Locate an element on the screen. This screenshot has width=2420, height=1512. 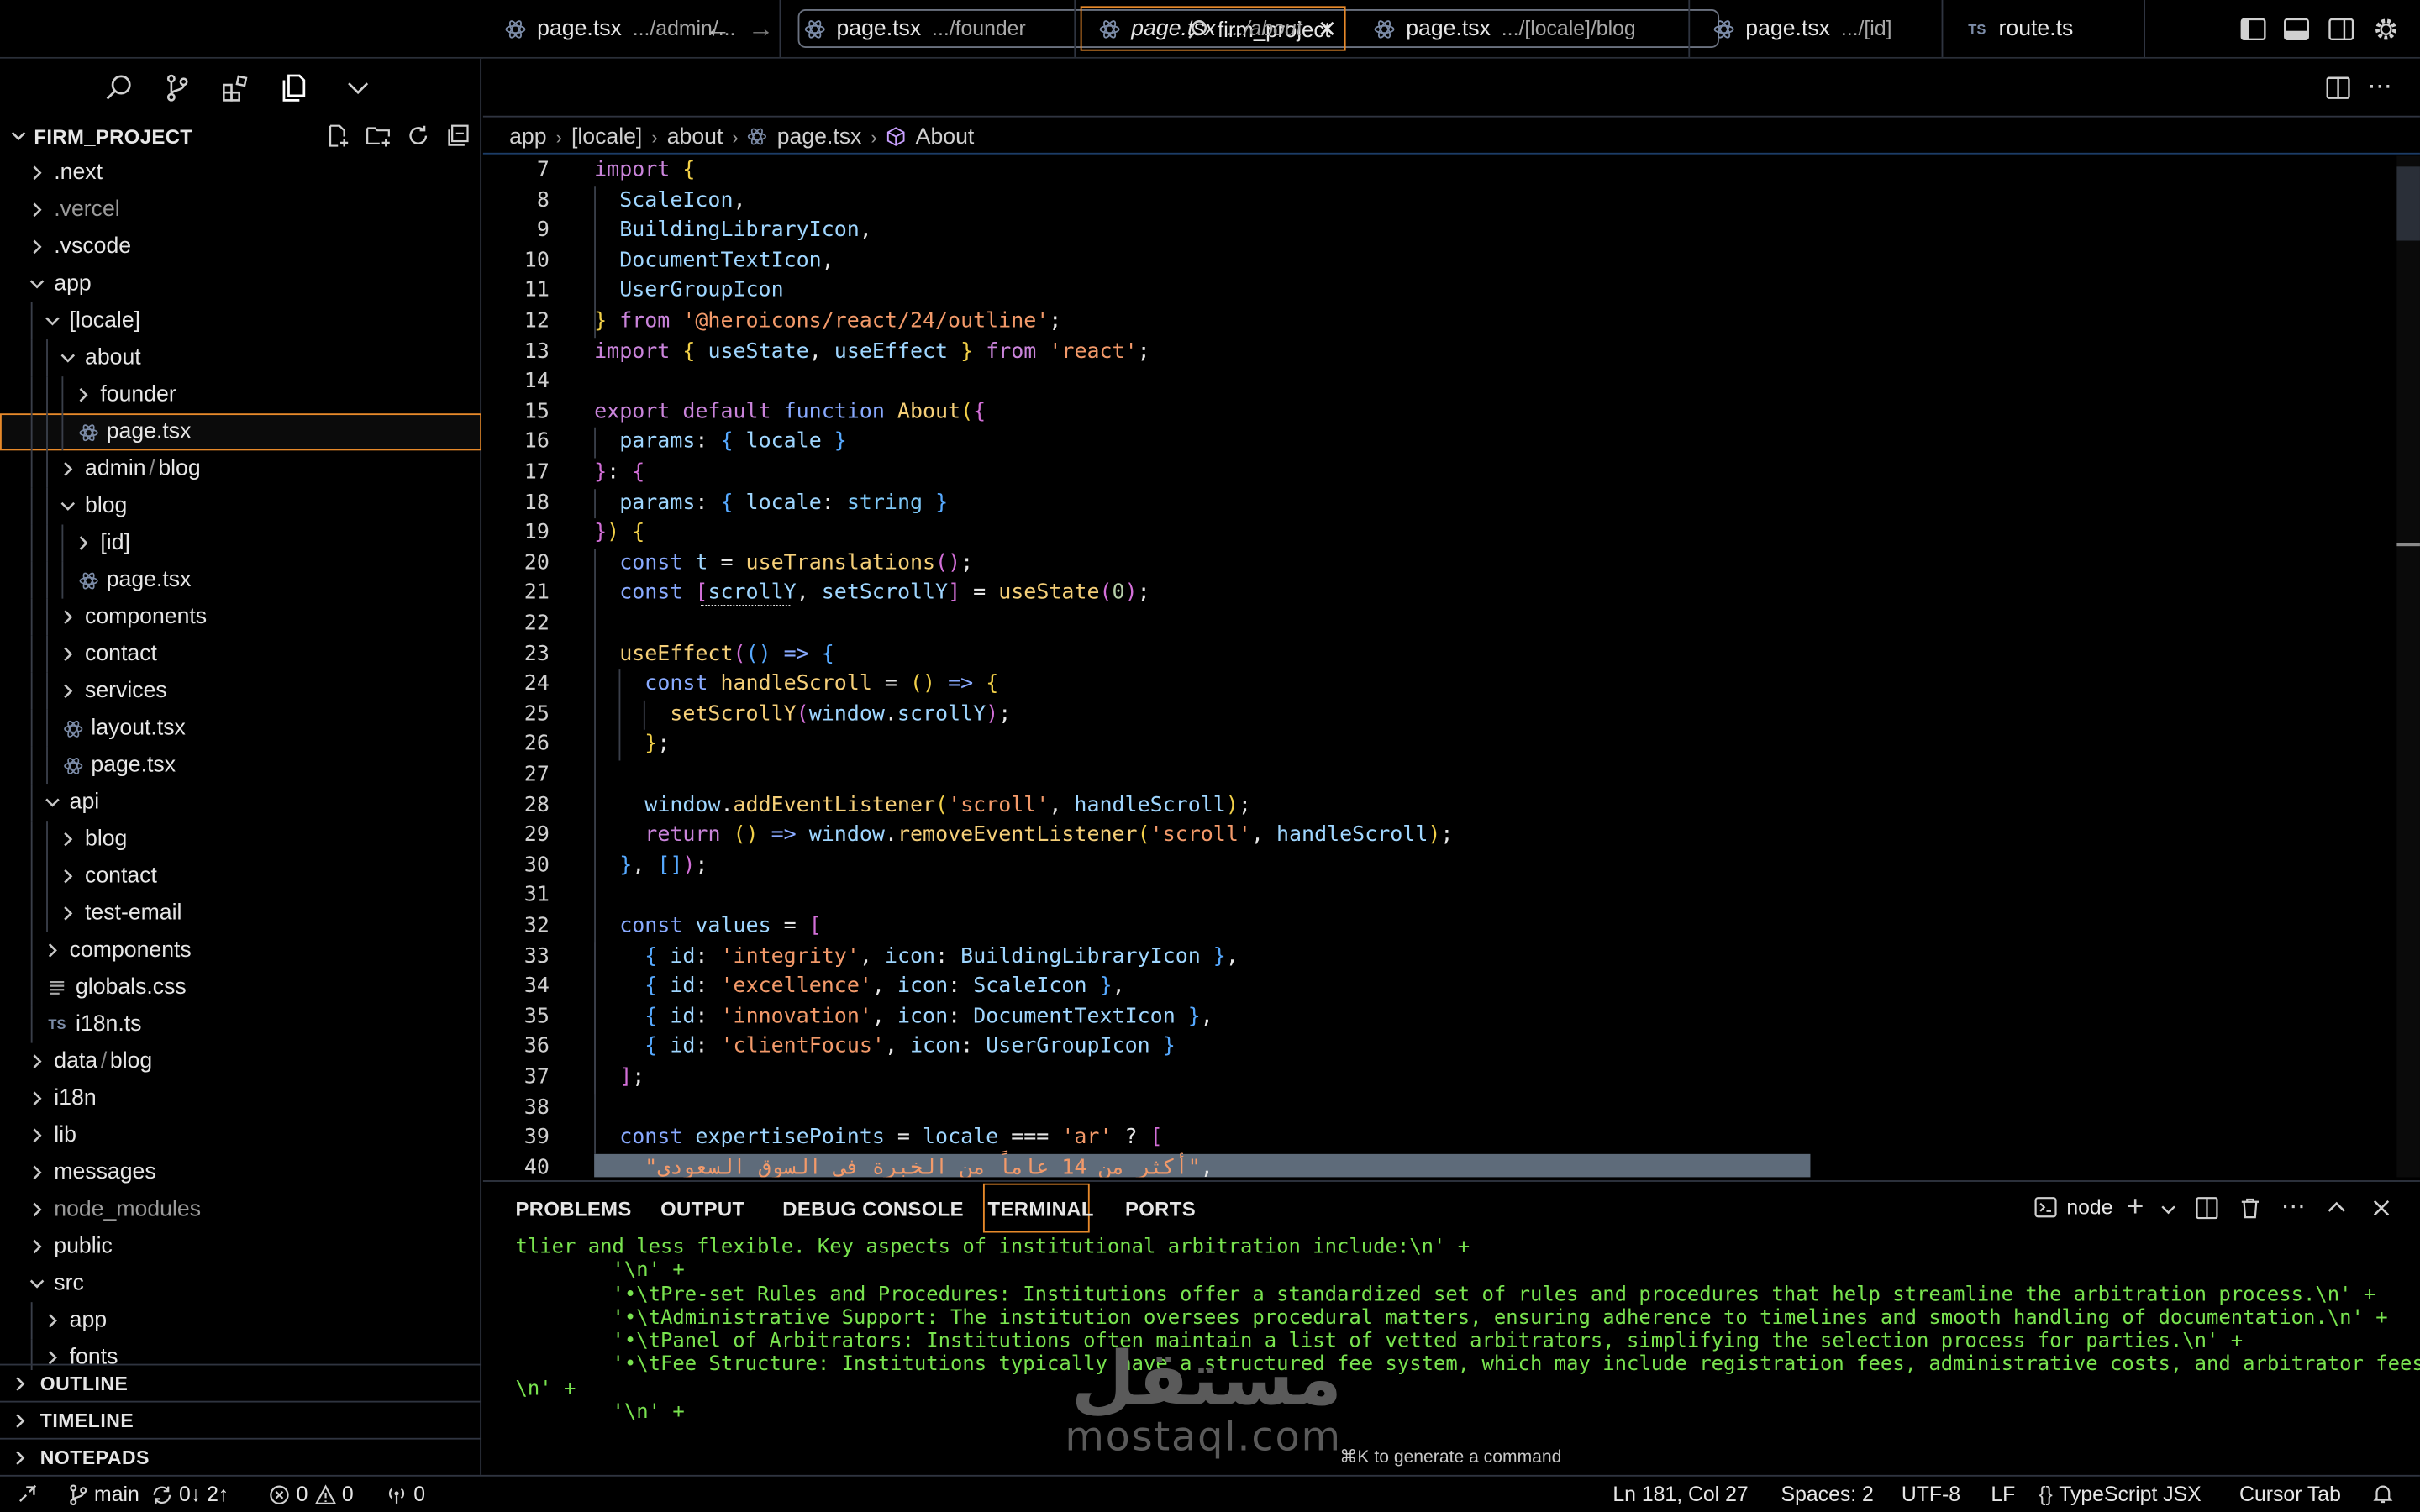
terminal-shell-selector: node is located at coordinates (2073, 1207).